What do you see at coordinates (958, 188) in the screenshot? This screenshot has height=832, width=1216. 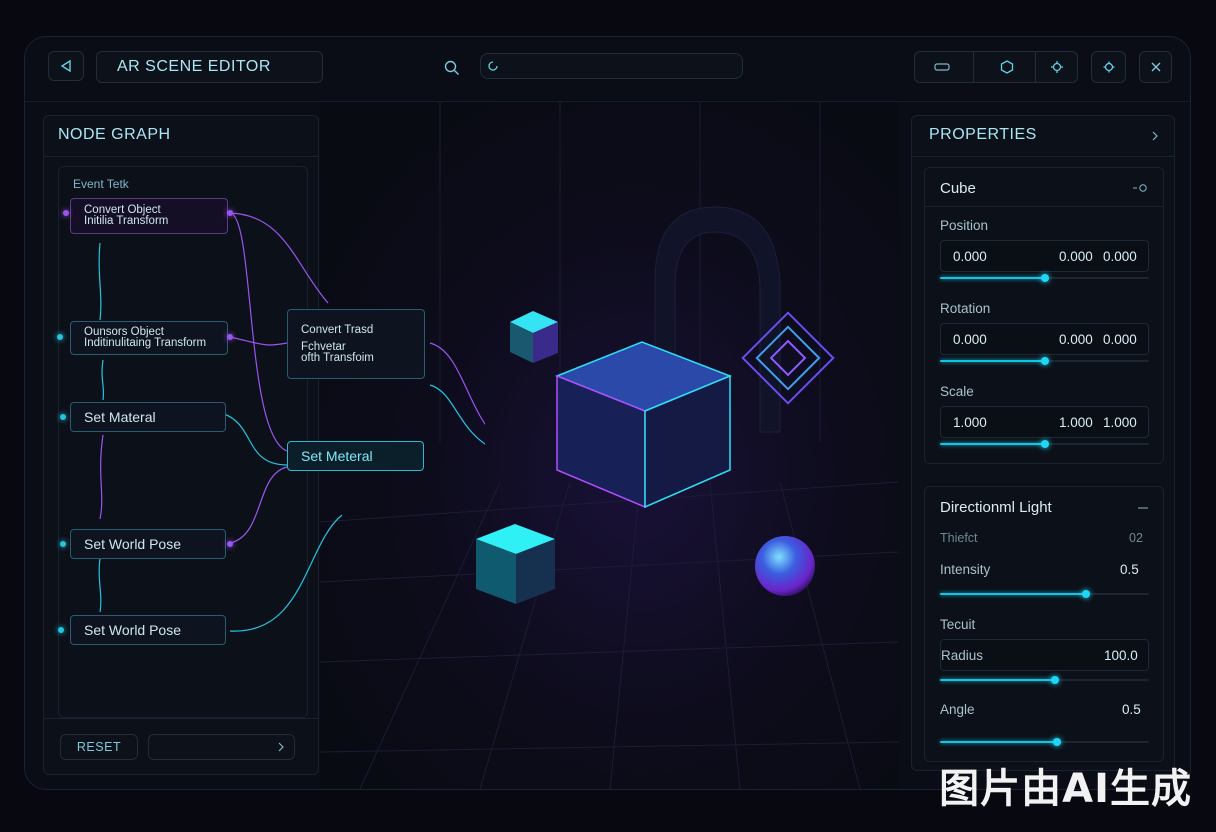 I see `object-name: Cube` at bounding box center [958, 188].